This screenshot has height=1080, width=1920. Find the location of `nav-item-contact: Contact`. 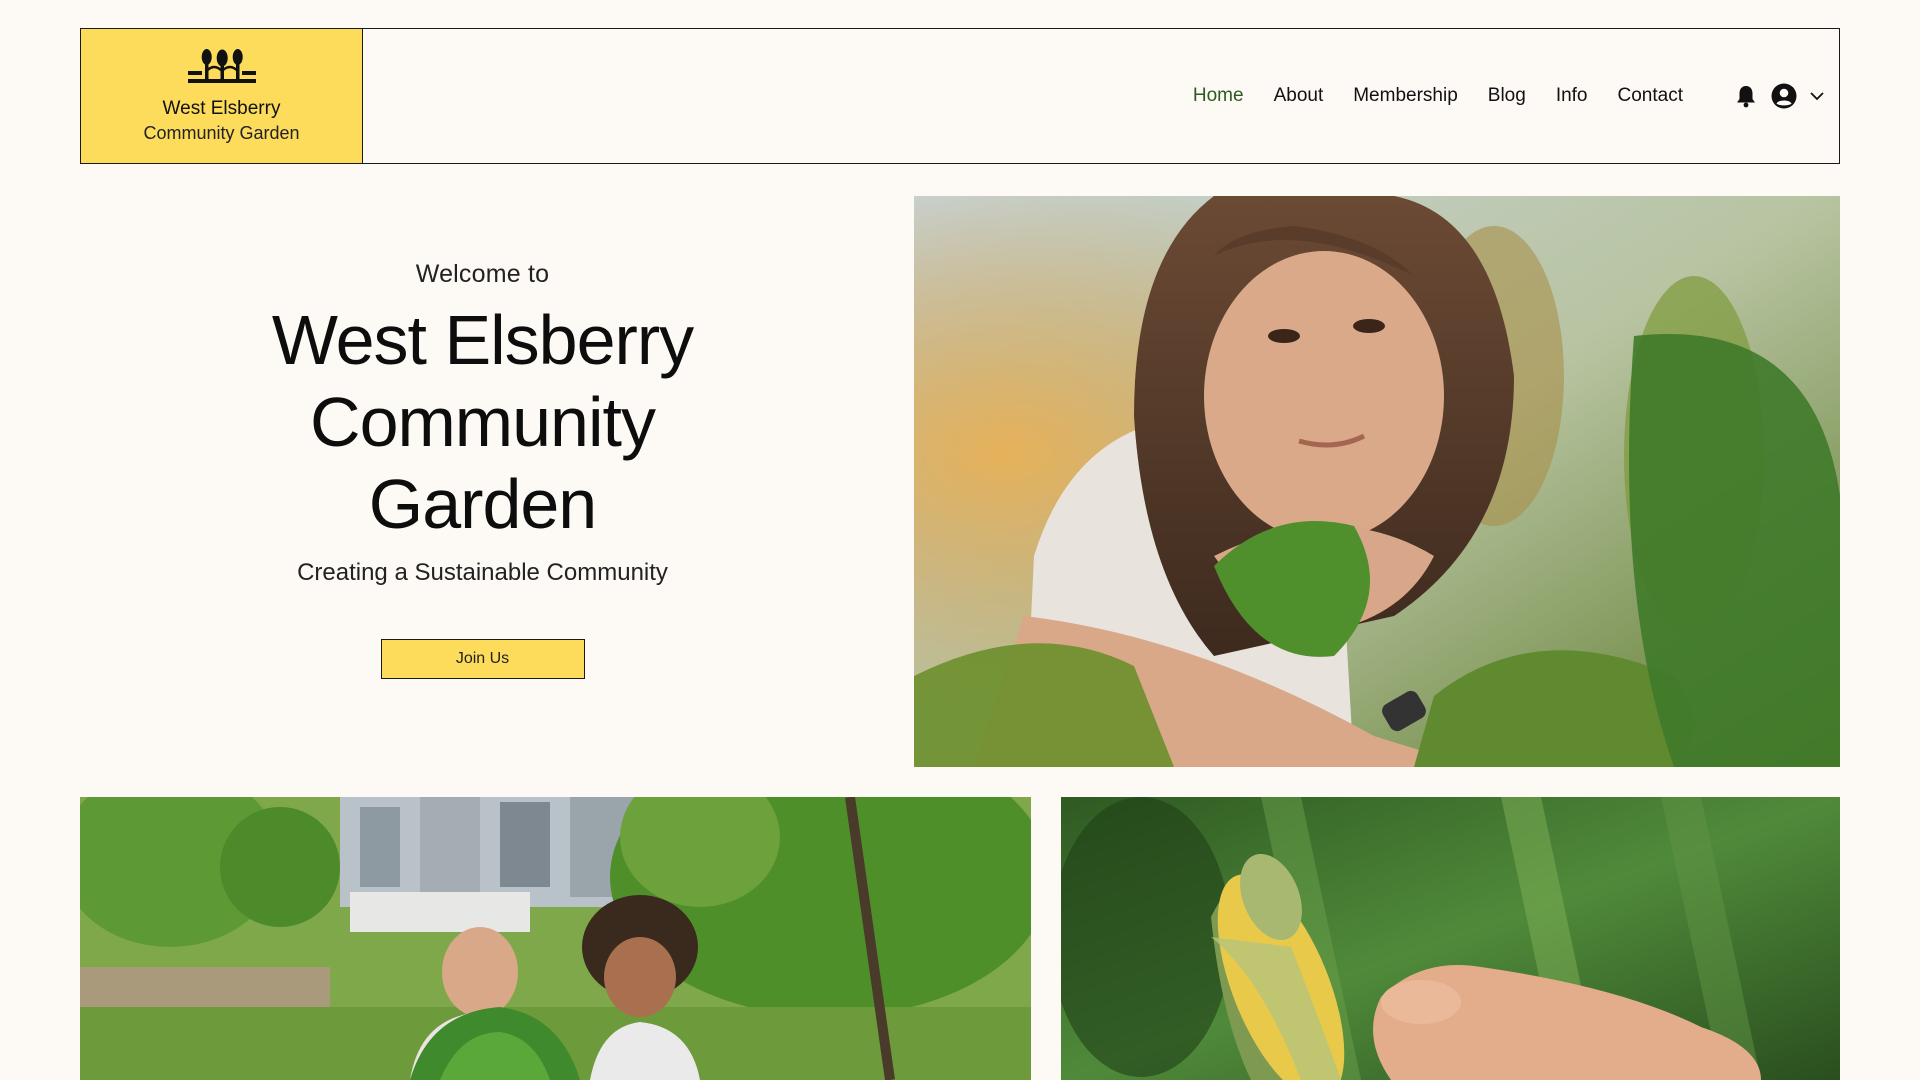

nav-item-contact: Contact is located at coordinates (1650, 96).